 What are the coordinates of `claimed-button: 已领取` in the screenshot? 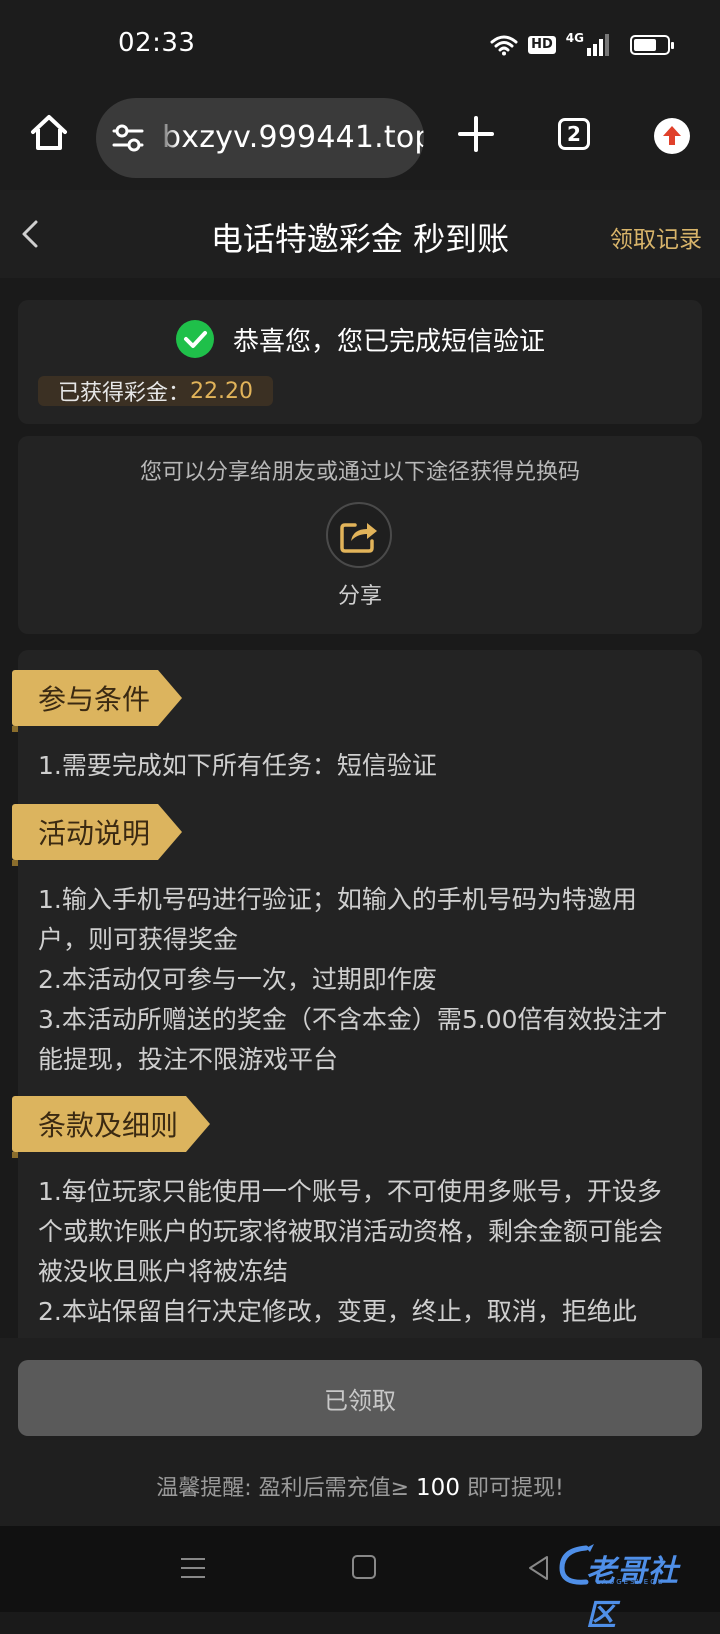 It's located at (360, 1398).